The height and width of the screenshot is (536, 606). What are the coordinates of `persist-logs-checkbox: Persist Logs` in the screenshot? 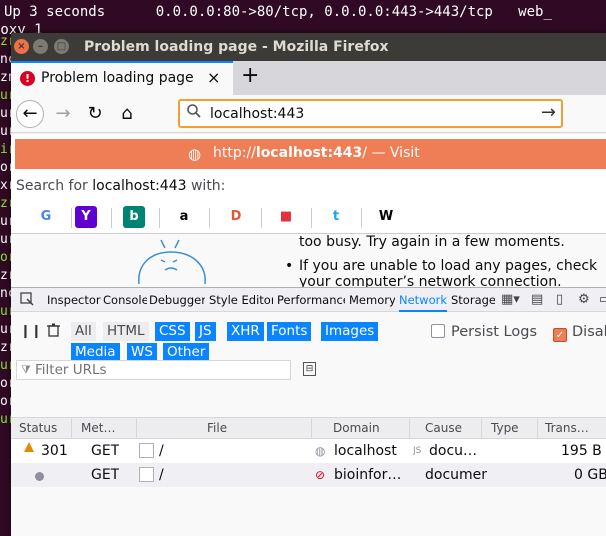 It's located at (484, 332).